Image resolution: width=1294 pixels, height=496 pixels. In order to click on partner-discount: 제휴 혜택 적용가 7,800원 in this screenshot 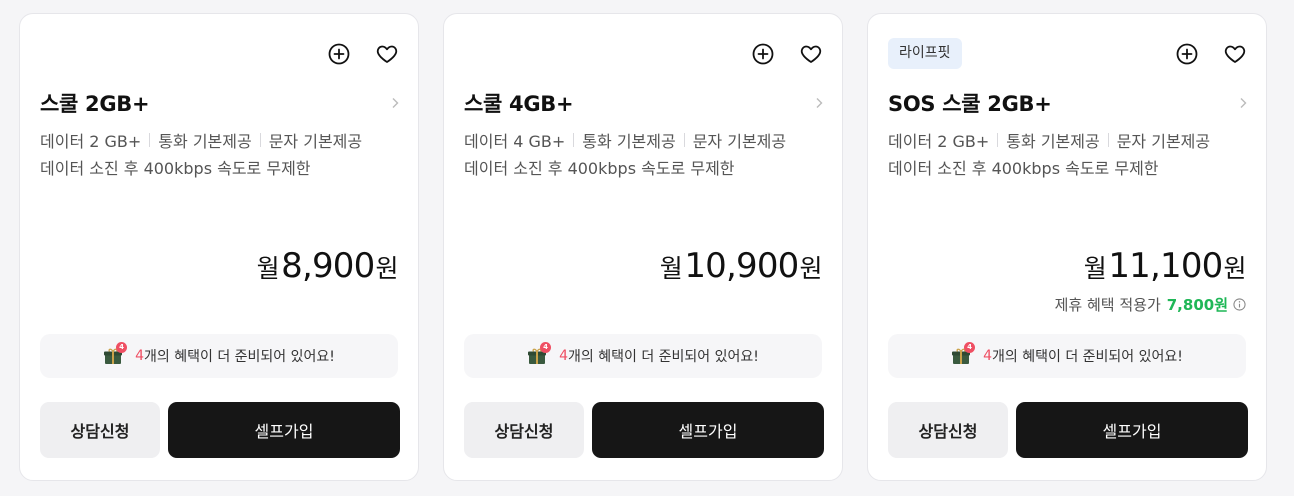, I will do `click(1150, 304)`.